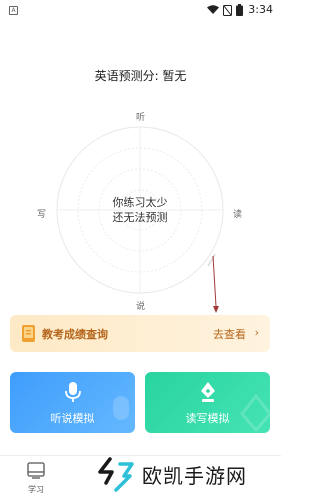 The height and width of the screenshot is (499, 320). Describe the element at coordinates (75, 334) in the screenshot. I see `exam-score-query-label: 教考成绩查询` at that location.